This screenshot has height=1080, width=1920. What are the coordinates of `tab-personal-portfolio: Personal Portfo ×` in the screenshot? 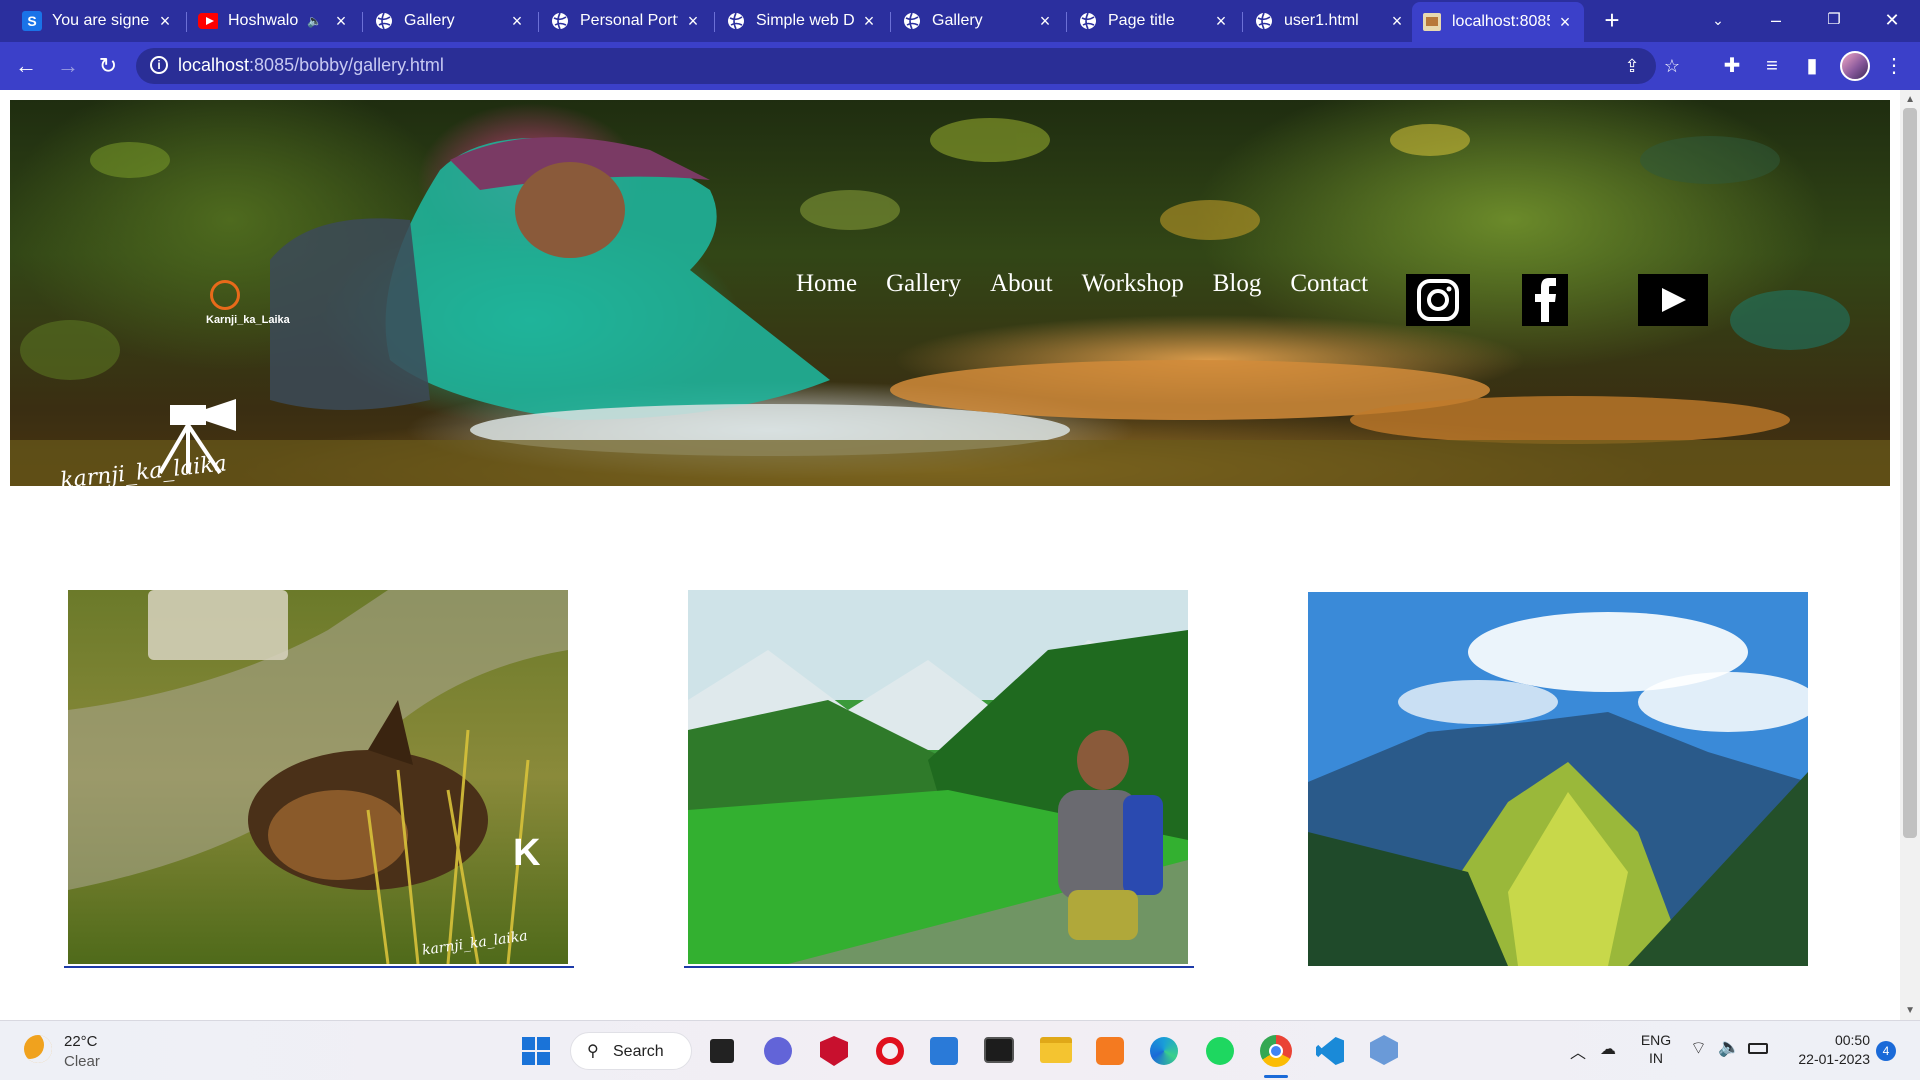 It's located at (626, 21).